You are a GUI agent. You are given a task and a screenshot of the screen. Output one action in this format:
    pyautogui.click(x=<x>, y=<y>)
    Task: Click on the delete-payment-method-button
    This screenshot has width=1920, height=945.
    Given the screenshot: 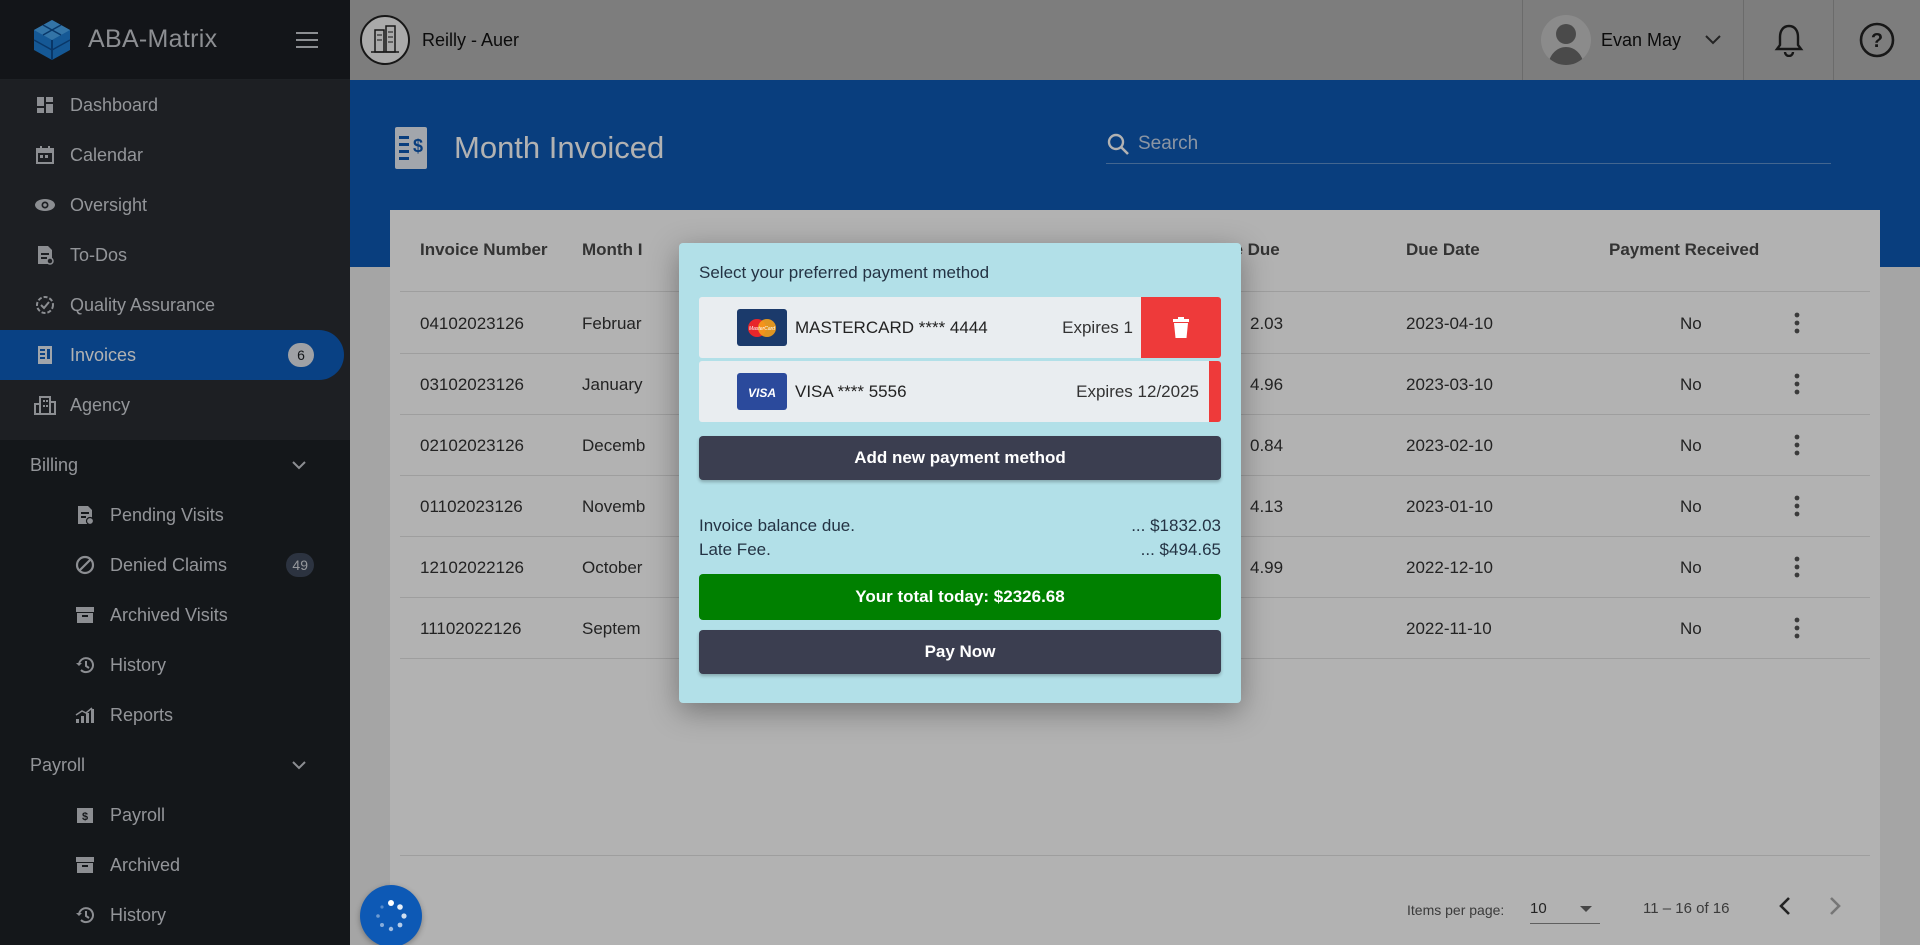 What is the action you would take?
    pyautogui.click(x=1181, y=327)
    